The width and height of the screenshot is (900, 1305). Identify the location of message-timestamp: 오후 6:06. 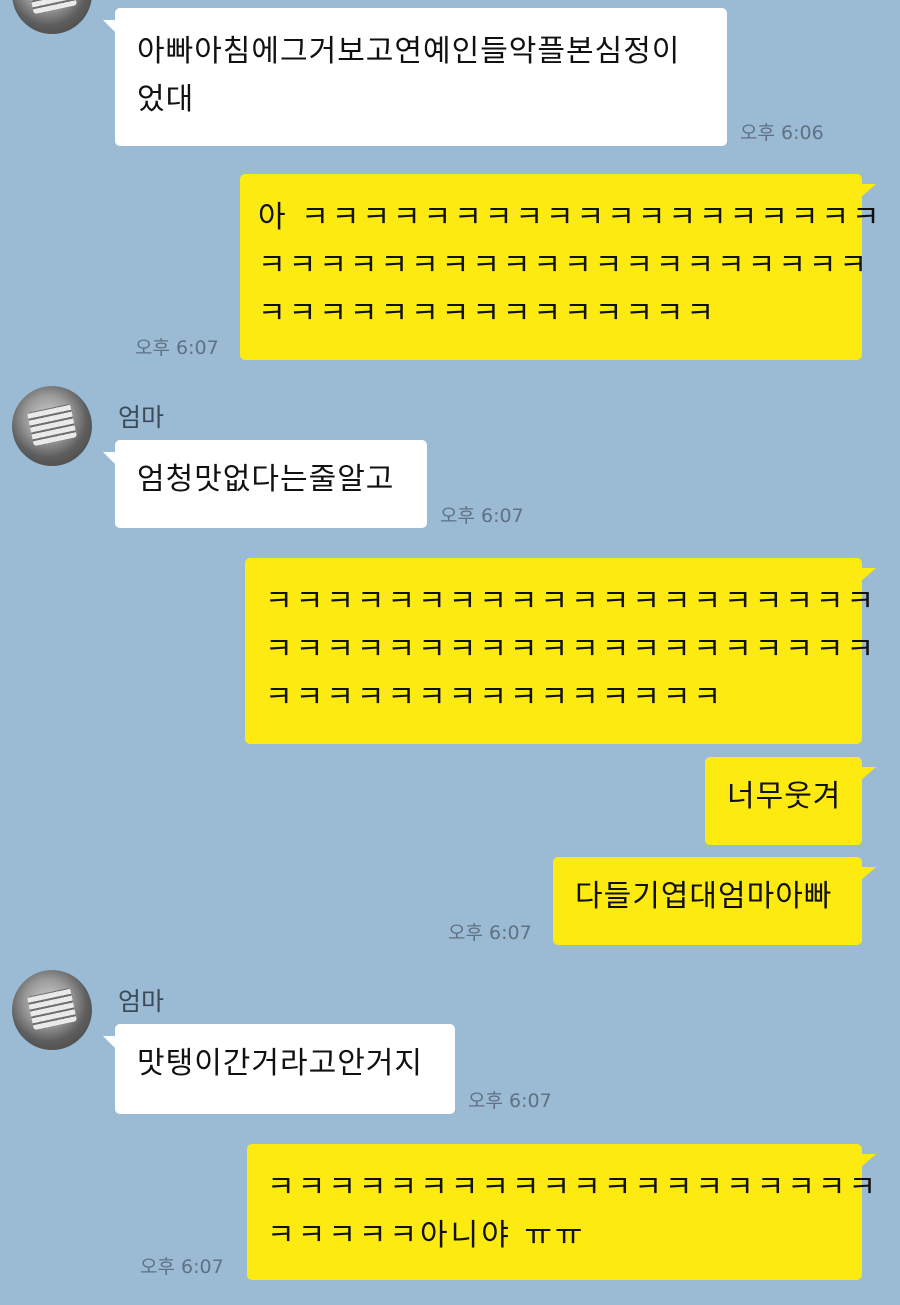
(782, 133).